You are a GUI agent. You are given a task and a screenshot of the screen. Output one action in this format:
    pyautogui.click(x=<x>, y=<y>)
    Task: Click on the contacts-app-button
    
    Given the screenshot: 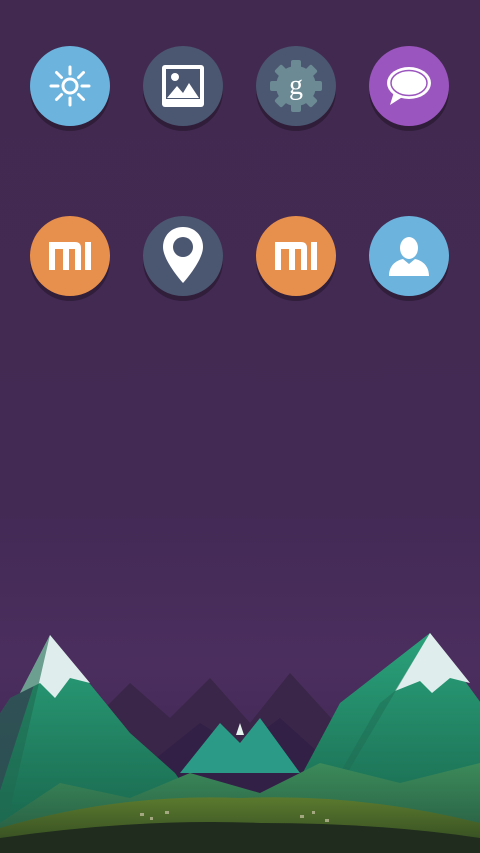 What is the action you would take?
    pyautogui.click(x=409, y=256)
    